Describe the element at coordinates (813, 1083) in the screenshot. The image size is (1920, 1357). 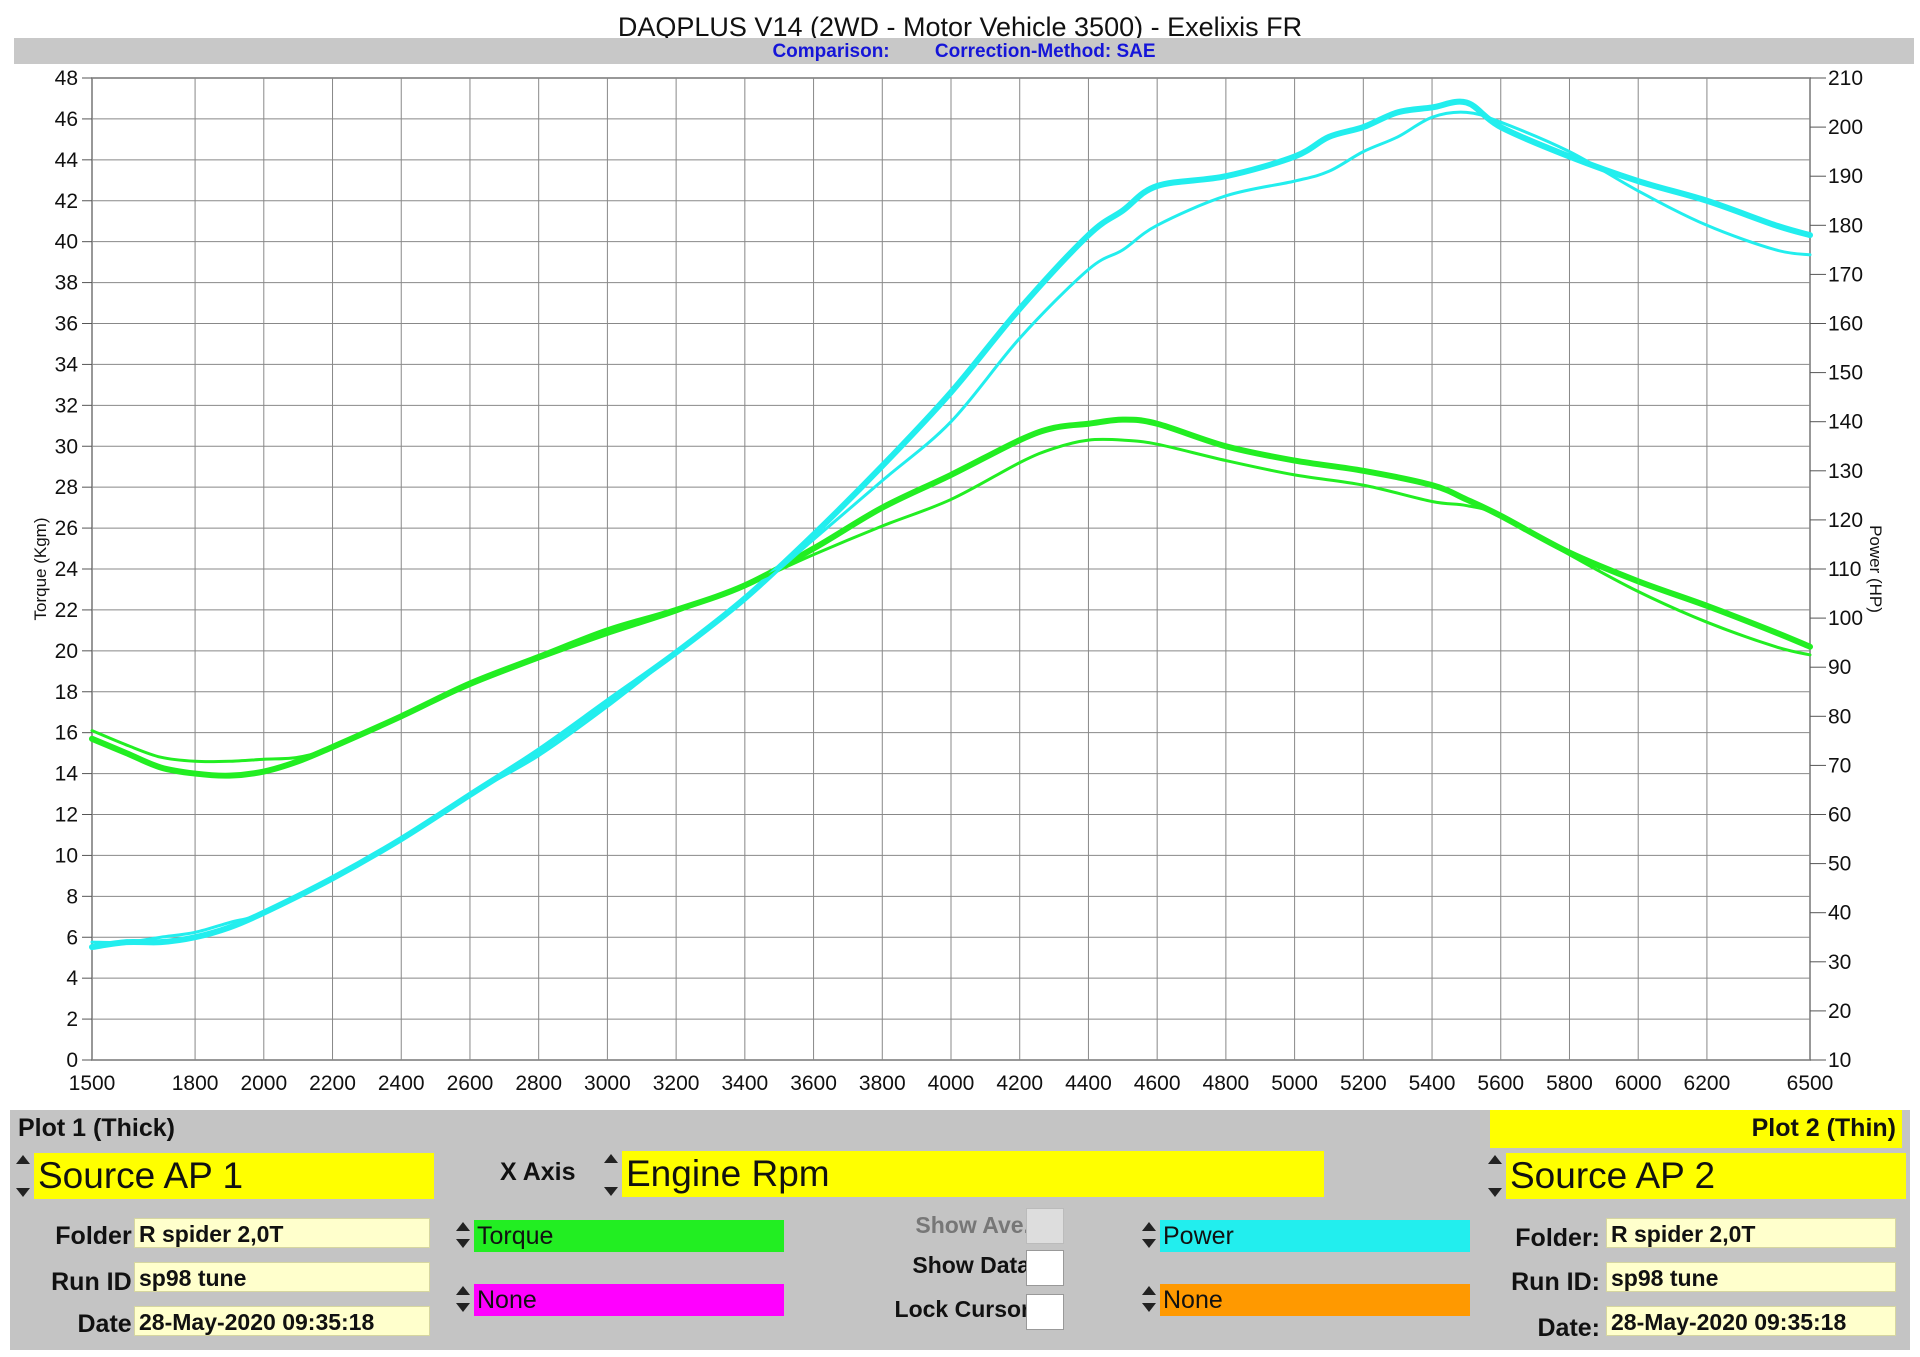
I see `x-tick-label: 3600` at that location.